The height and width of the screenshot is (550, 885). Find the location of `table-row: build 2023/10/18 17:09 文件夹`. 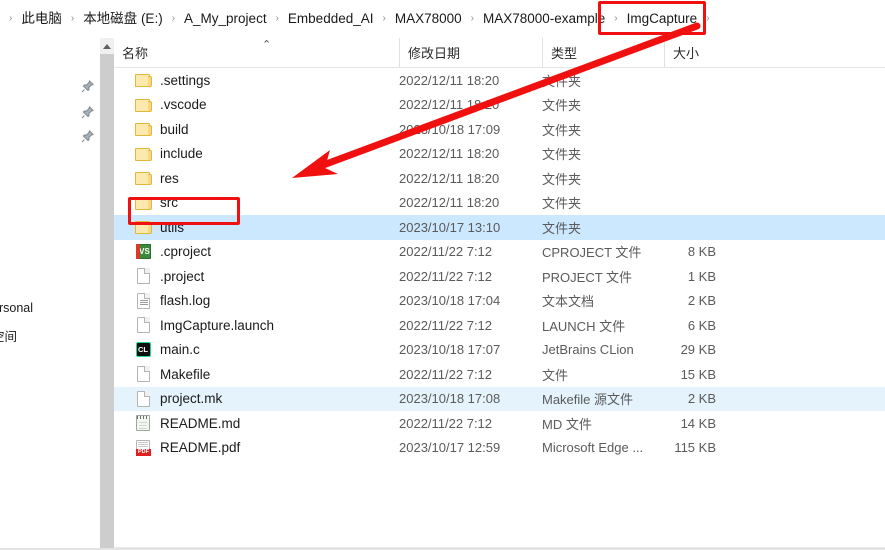

table-row: build 2023/10/18 17:09 文件夹 is located at coordinates (499, 129).